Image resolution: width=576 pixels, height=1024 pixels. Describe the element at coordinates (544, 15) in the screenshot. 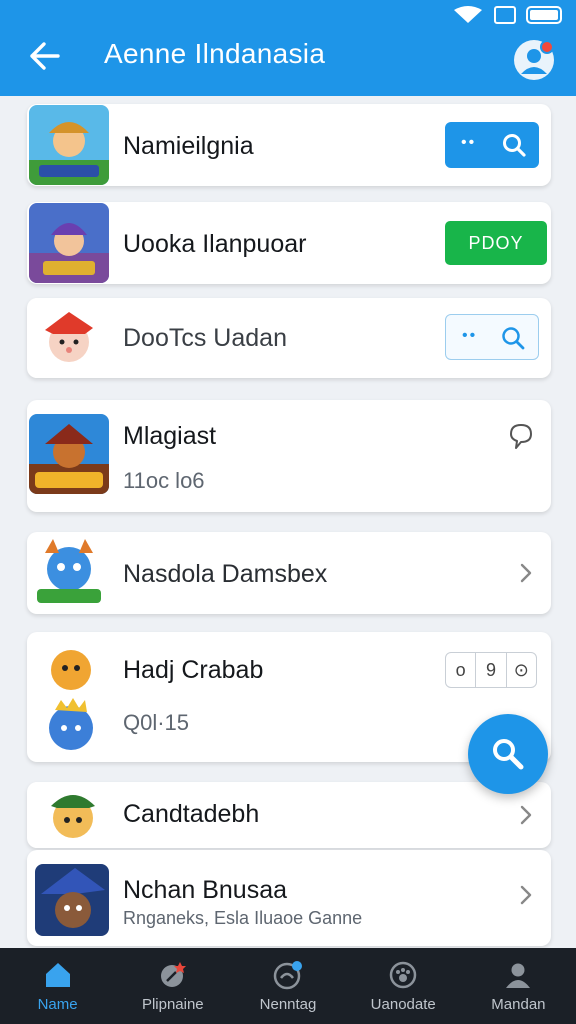

I see `battery-icon` at that location.